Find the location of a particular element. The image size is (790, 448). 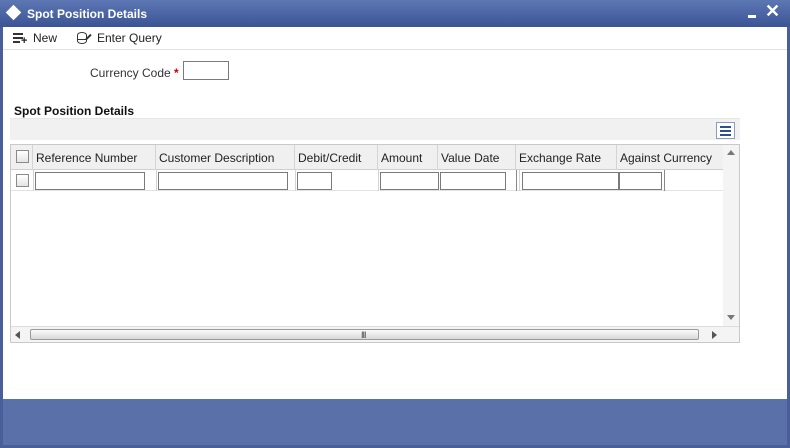

scroll-left-icon is located at coordinates (17, 335).